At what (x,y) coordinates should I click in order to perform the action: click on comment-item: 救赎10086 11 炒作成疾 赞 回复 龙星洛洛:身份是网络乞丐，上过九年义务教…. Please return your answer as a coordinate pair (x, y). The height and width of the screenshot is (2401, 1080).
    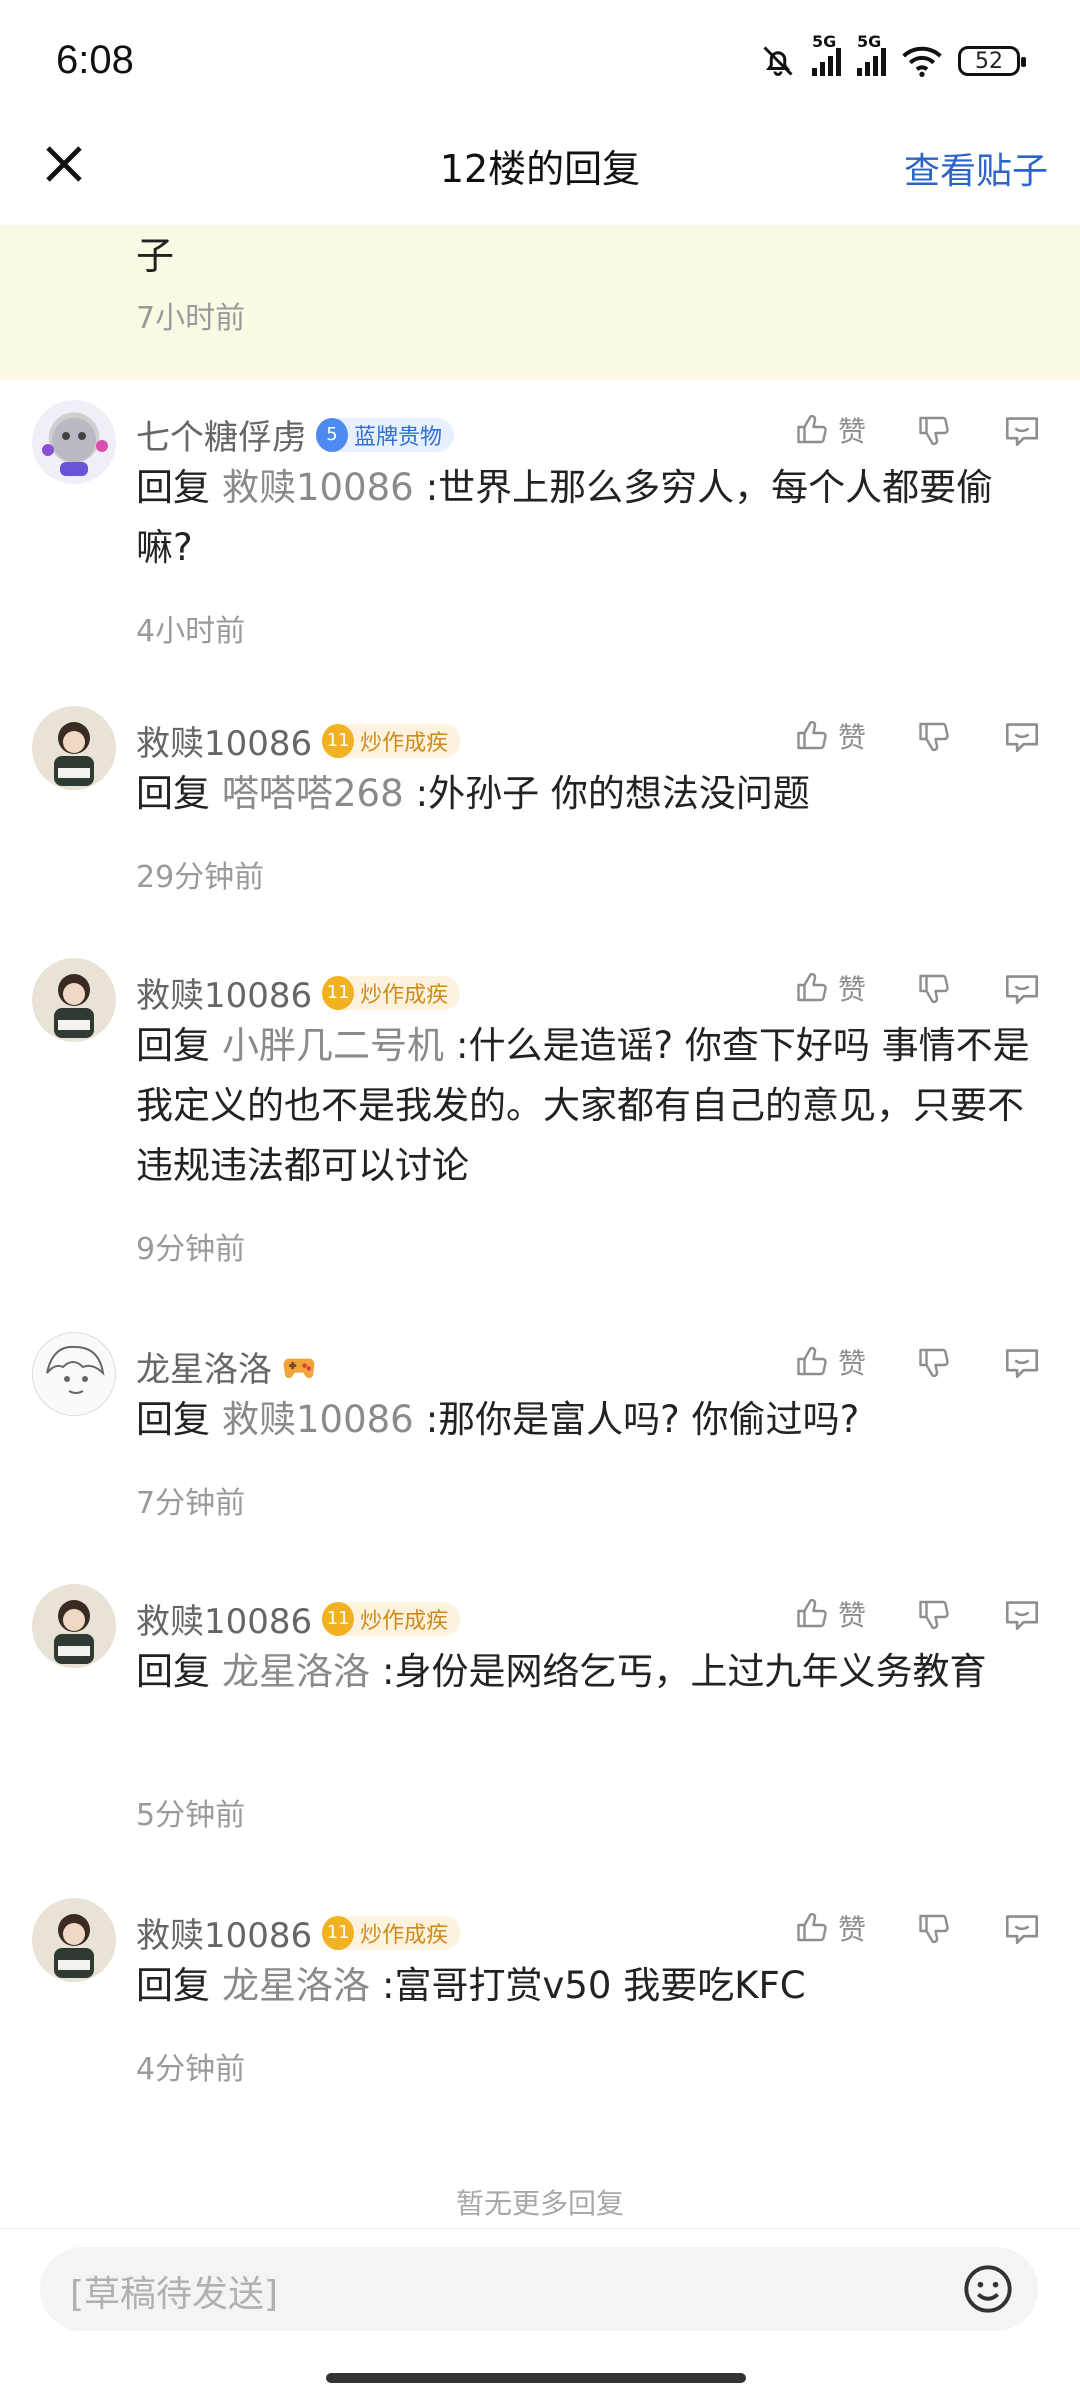
    Looking at the image, I should click on (540, 1714).